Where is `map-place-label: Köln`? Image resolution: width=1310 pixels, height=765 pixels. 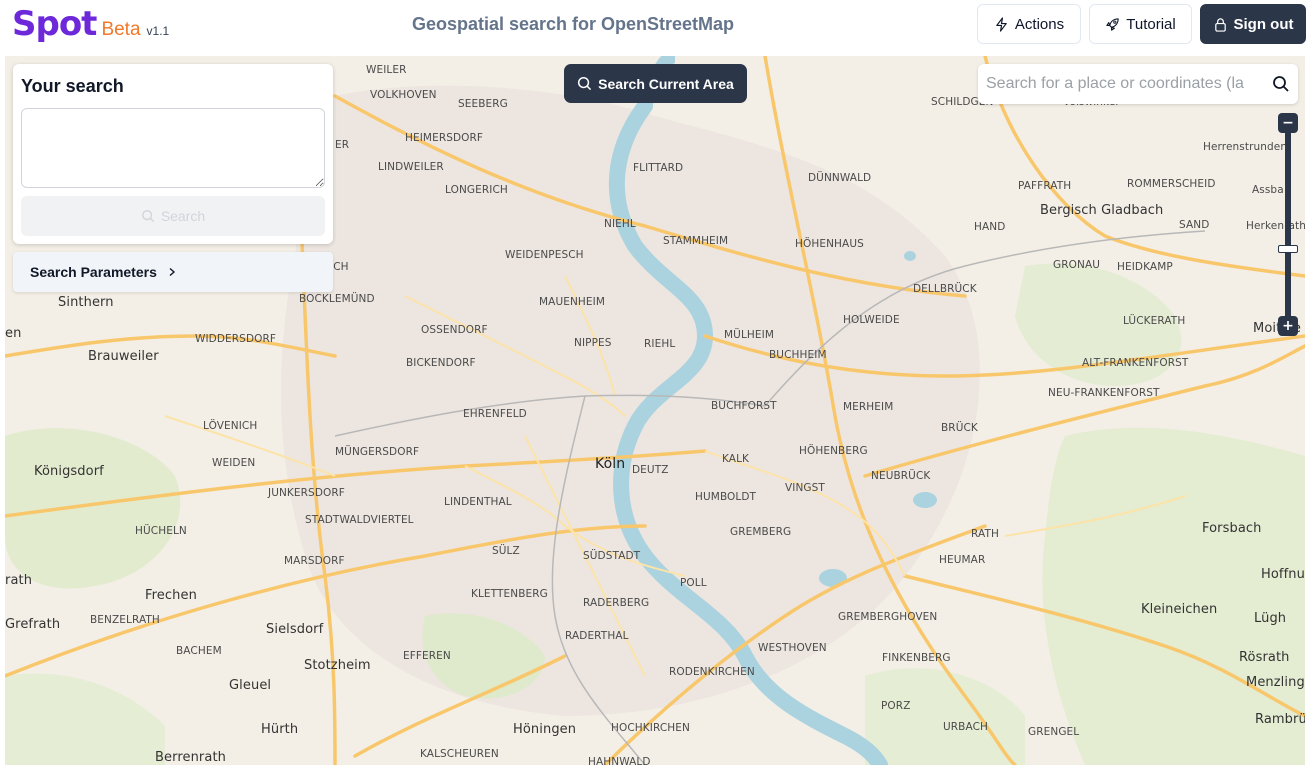
map-place-label: Köln is located at coordinates (610, 464).